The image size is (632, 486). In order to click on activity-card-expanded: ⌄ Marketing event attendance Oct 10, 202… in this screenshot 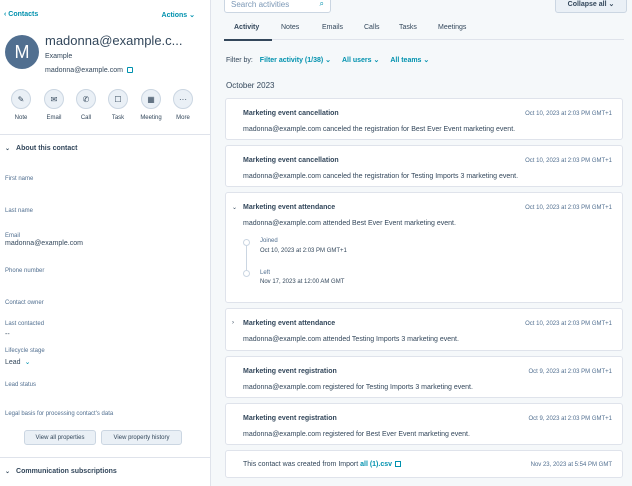, I will do `click(424, 247)`.